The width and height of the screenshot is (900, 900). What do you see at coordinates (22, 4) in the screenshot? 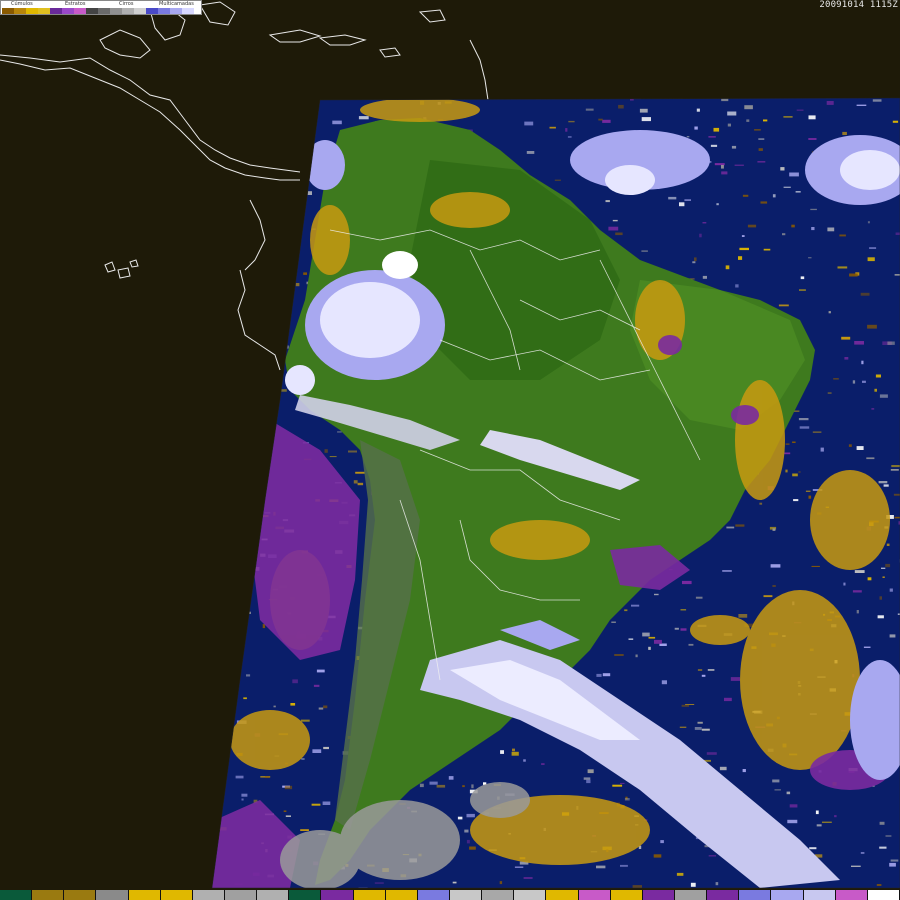
I see `legend-label-cumulus: Cúmulos` at bounding box center [22, 4].